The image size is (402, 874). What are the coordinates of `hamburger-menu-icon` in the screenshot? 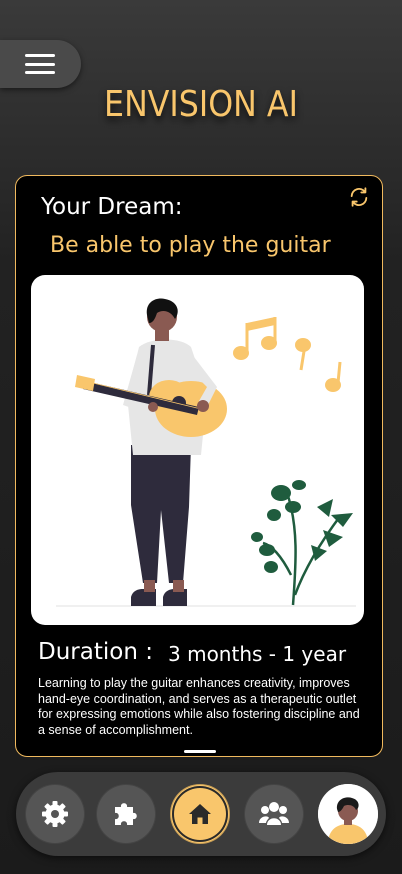 It's located at (39, 64).